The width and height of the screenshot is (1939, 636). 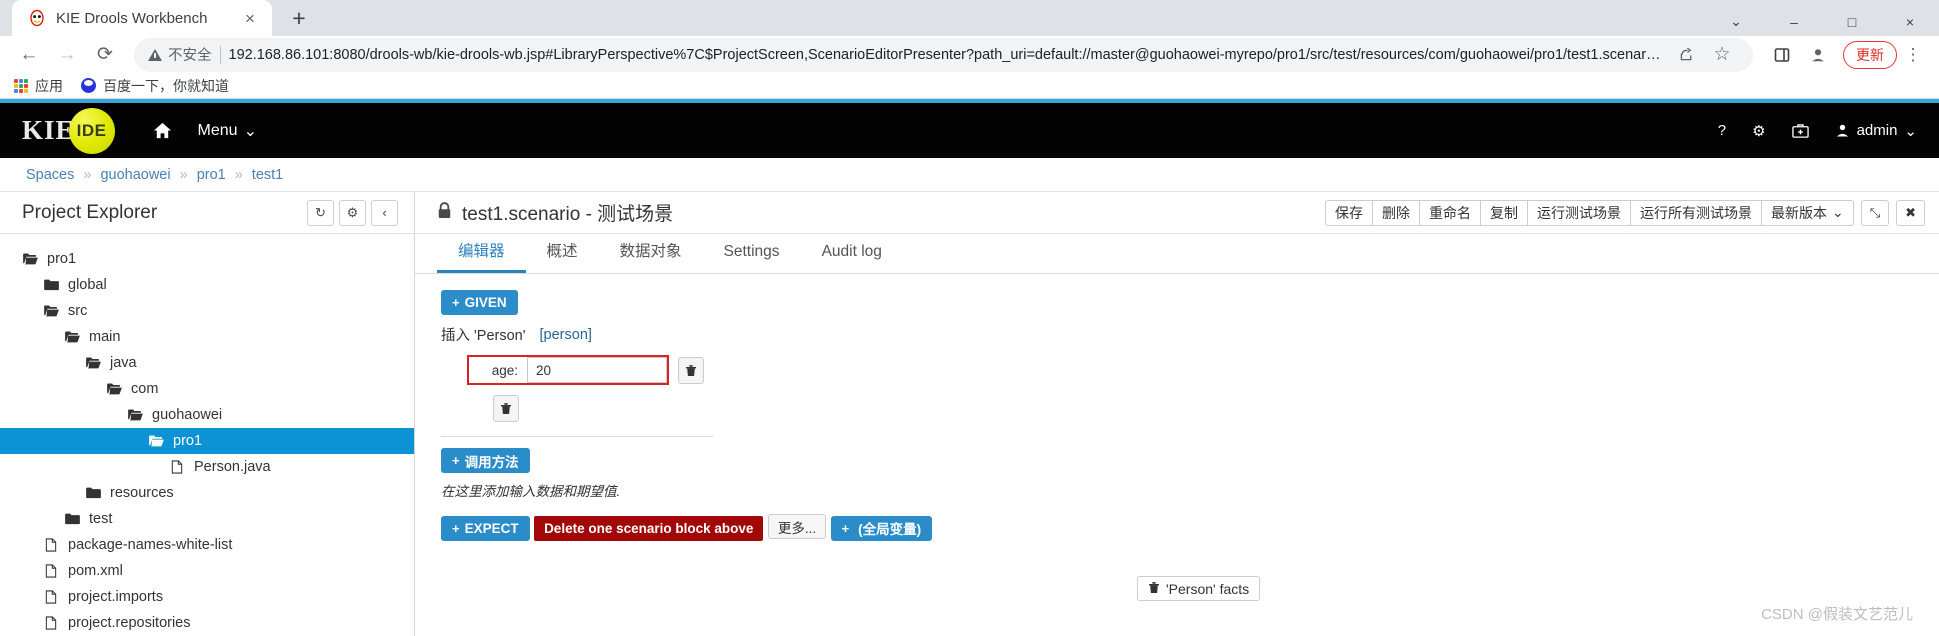 What do you see at coordinates (207, 519) in the screenshot?
I see `tree-item-test: test` at bounding box center [207, 519].